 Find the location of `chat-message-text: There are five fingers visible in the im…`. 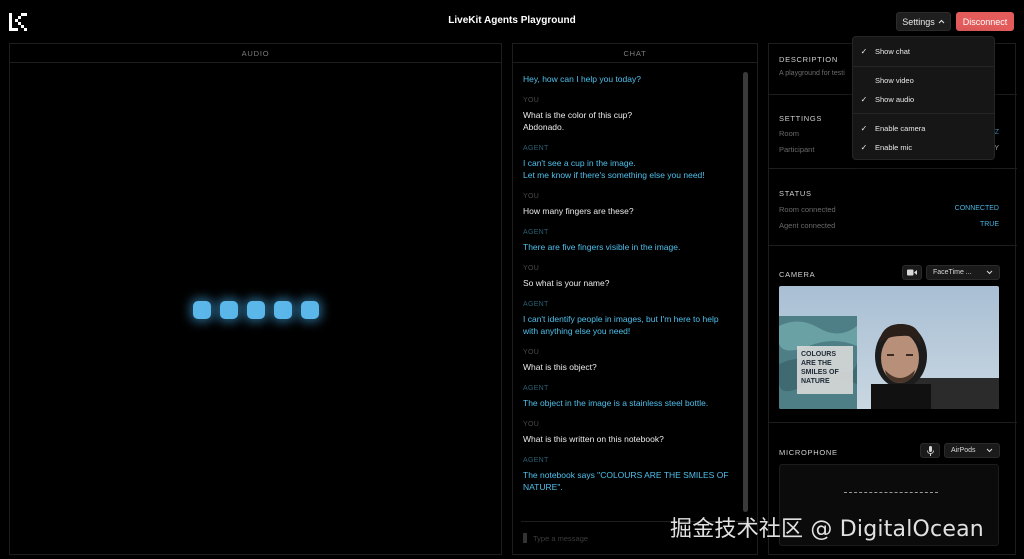

chat-message-text: There are five fingers visible in the im… is located at coordinates (602, 247).